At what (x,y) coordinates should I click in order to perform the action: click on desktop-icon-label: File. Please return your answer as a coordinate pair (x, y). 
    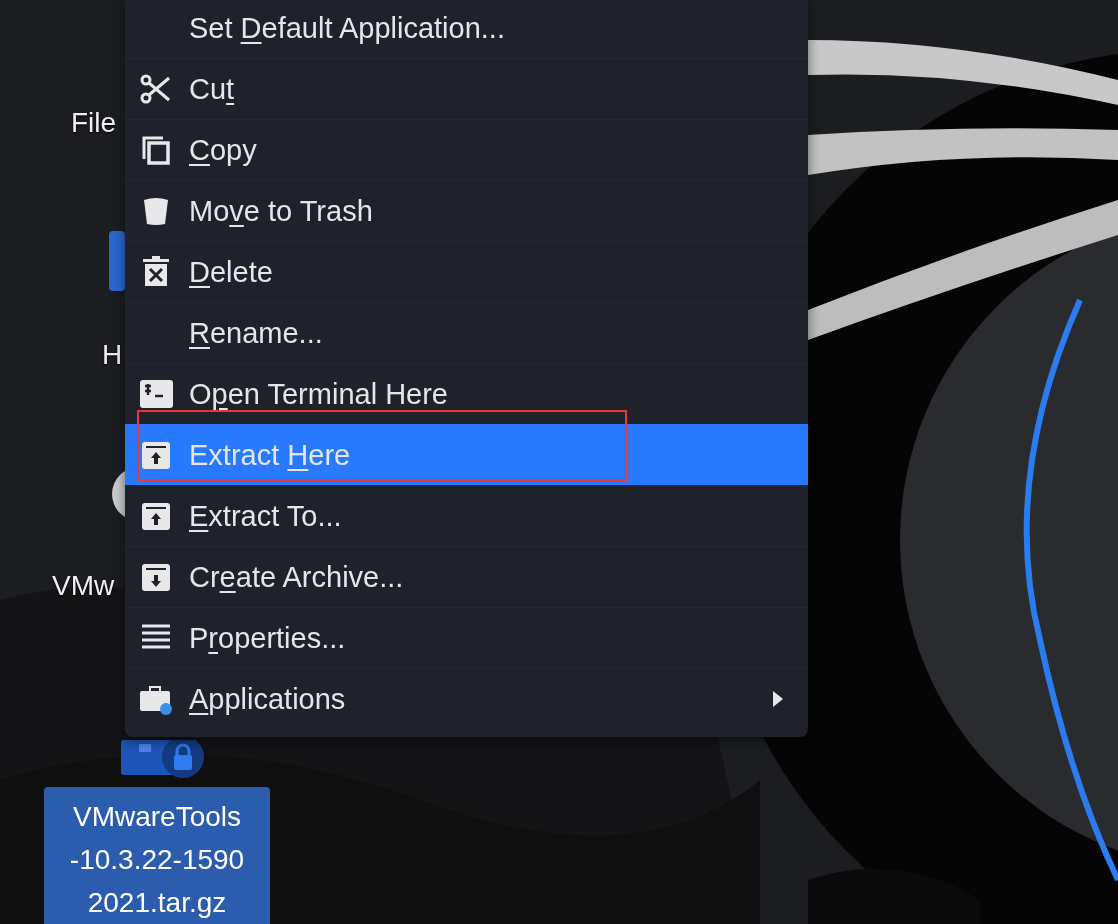
    Looking at the image, I should click on (94, 123).